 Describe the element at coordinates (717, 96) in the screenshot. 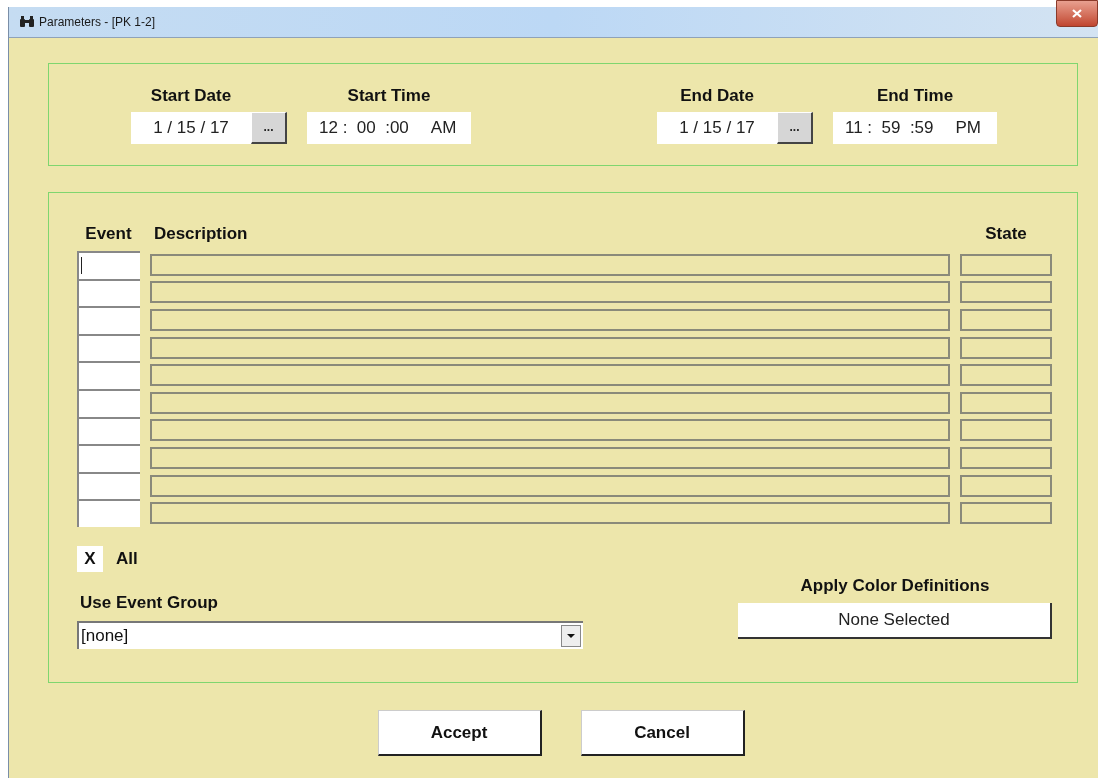

I see `date-label: End Date` at that location.